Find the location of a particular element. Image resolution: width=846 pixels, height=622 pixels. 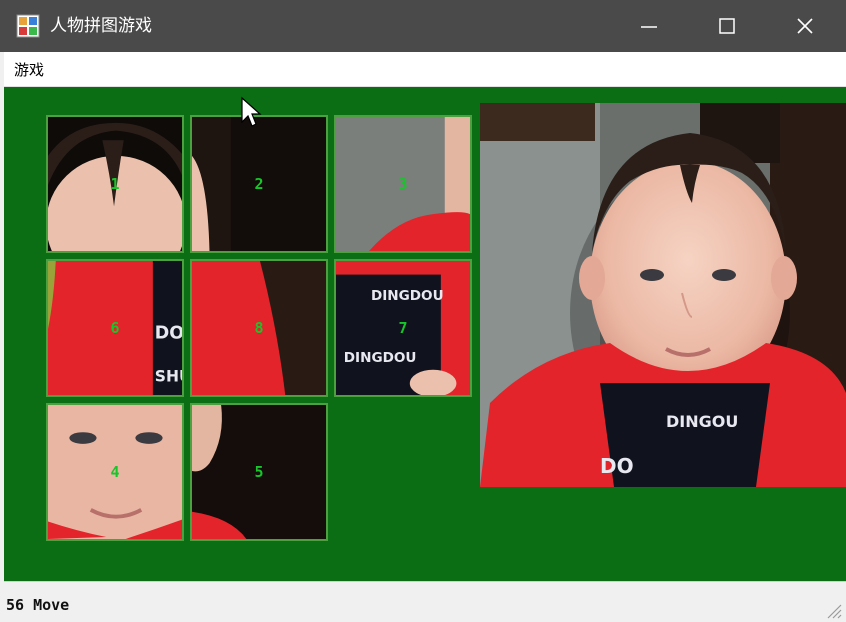

tile-number-label: 8 is located at coordinates (259, 328).